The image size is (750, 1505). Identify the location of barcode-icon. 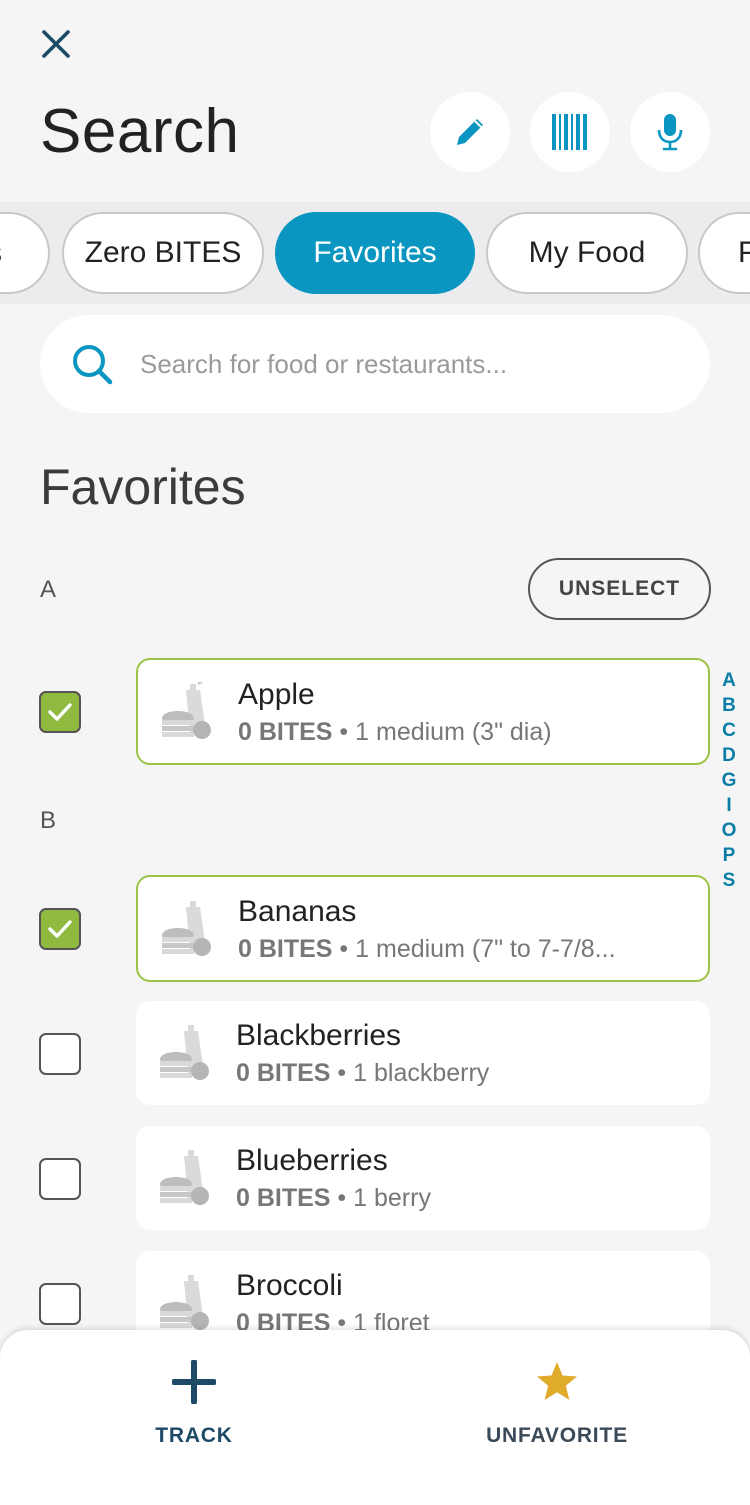
(569, 132).